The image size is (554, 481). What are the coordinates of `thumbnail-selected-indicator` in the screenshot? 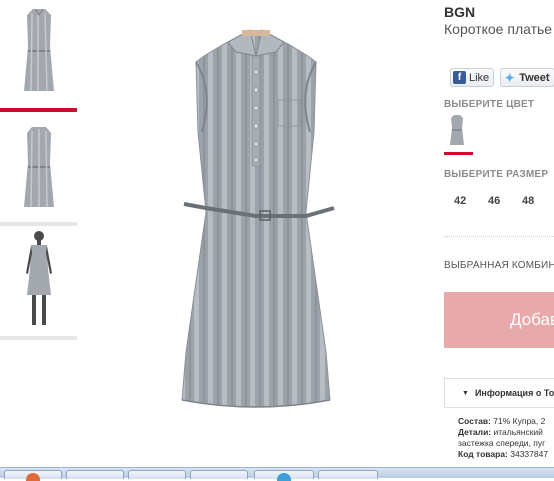 It's located at (38, 110).